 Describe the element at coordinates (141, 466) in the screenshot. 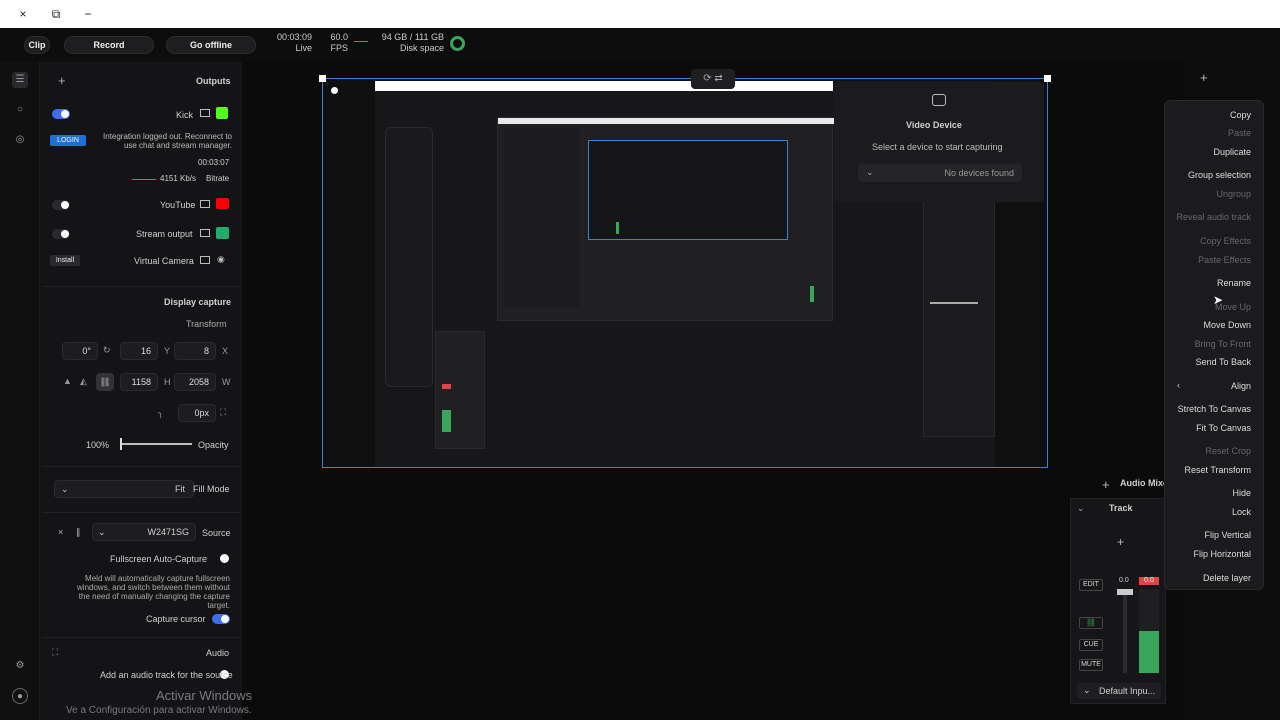

I see `divider` at that location.